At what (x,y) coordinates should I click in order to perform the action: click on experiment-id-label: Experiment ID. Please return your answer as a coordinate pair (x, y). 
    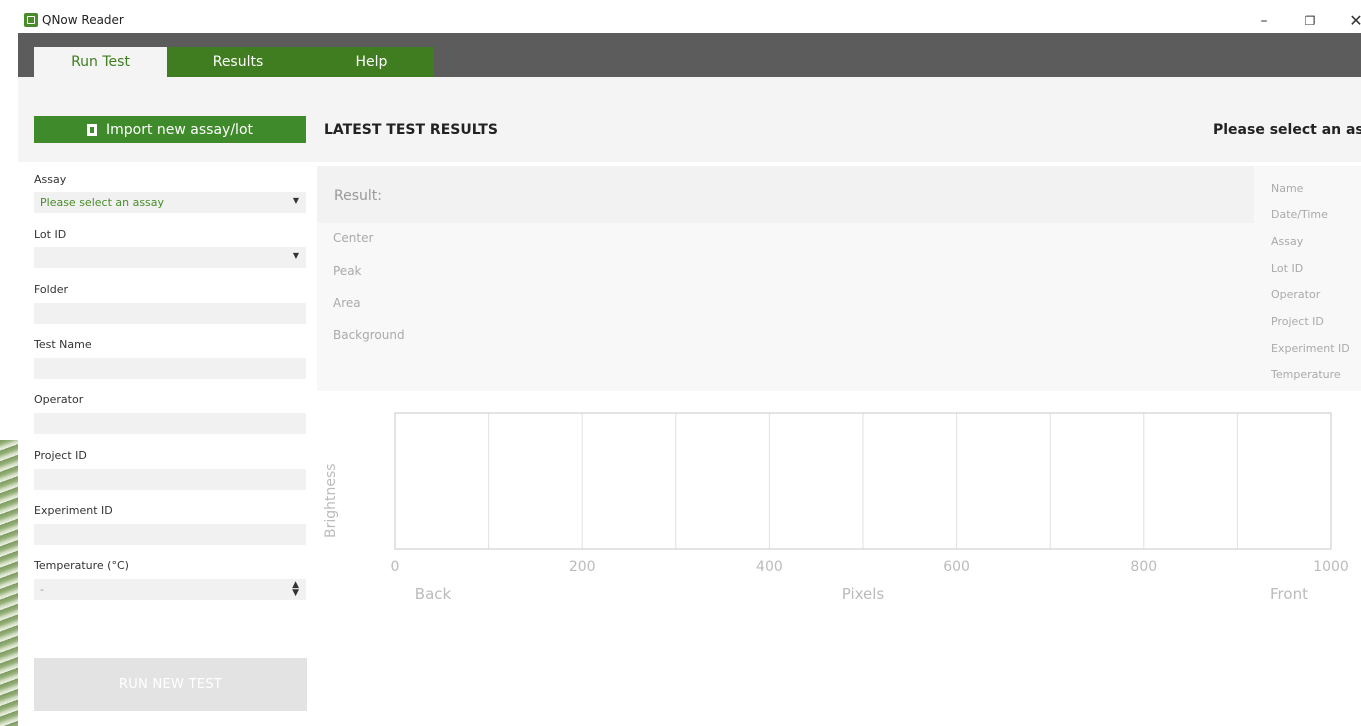
    Looking at the image, I should click on (73, 510).